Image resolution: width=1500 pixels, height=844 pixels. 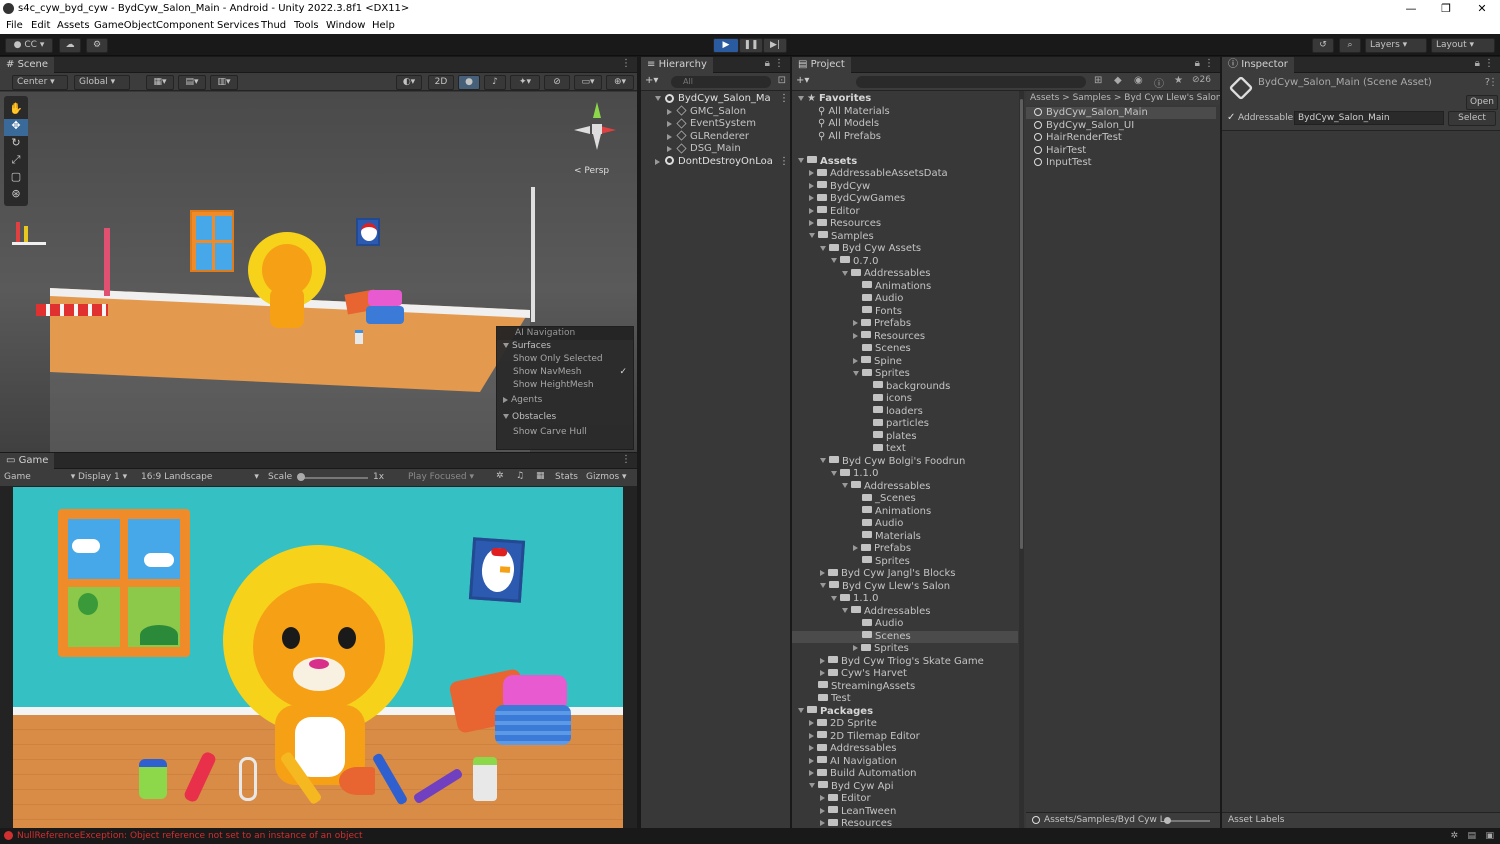 I want to click on grid-snap-icon: ▦▾, so click(x=160, y=82).